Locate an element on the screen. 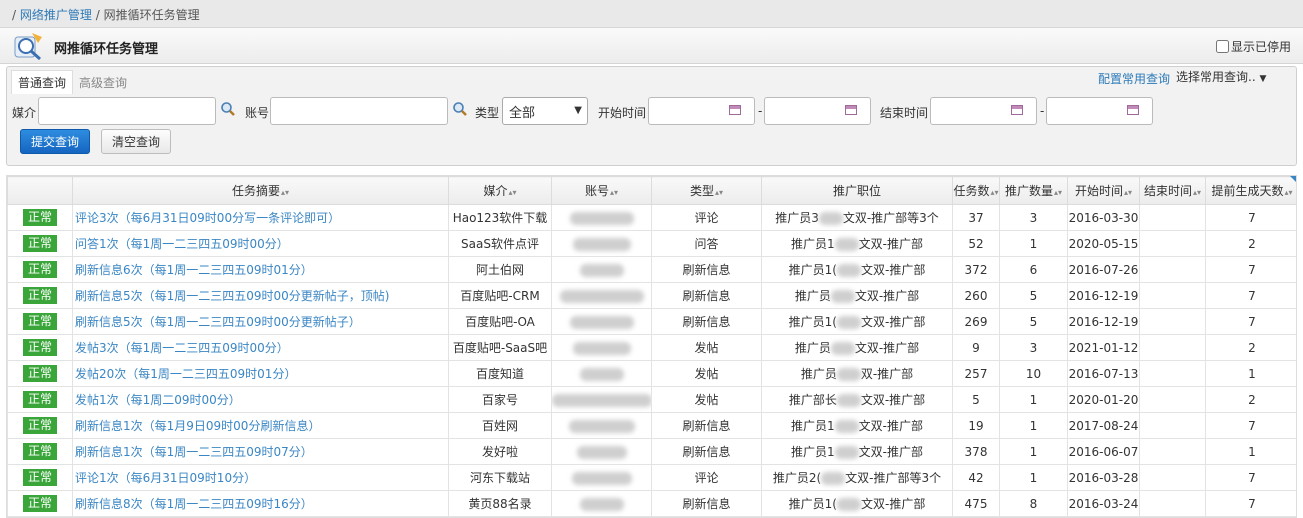  show-stopped-toggle: 显示已停用 is located at coordinates (1253, 46).